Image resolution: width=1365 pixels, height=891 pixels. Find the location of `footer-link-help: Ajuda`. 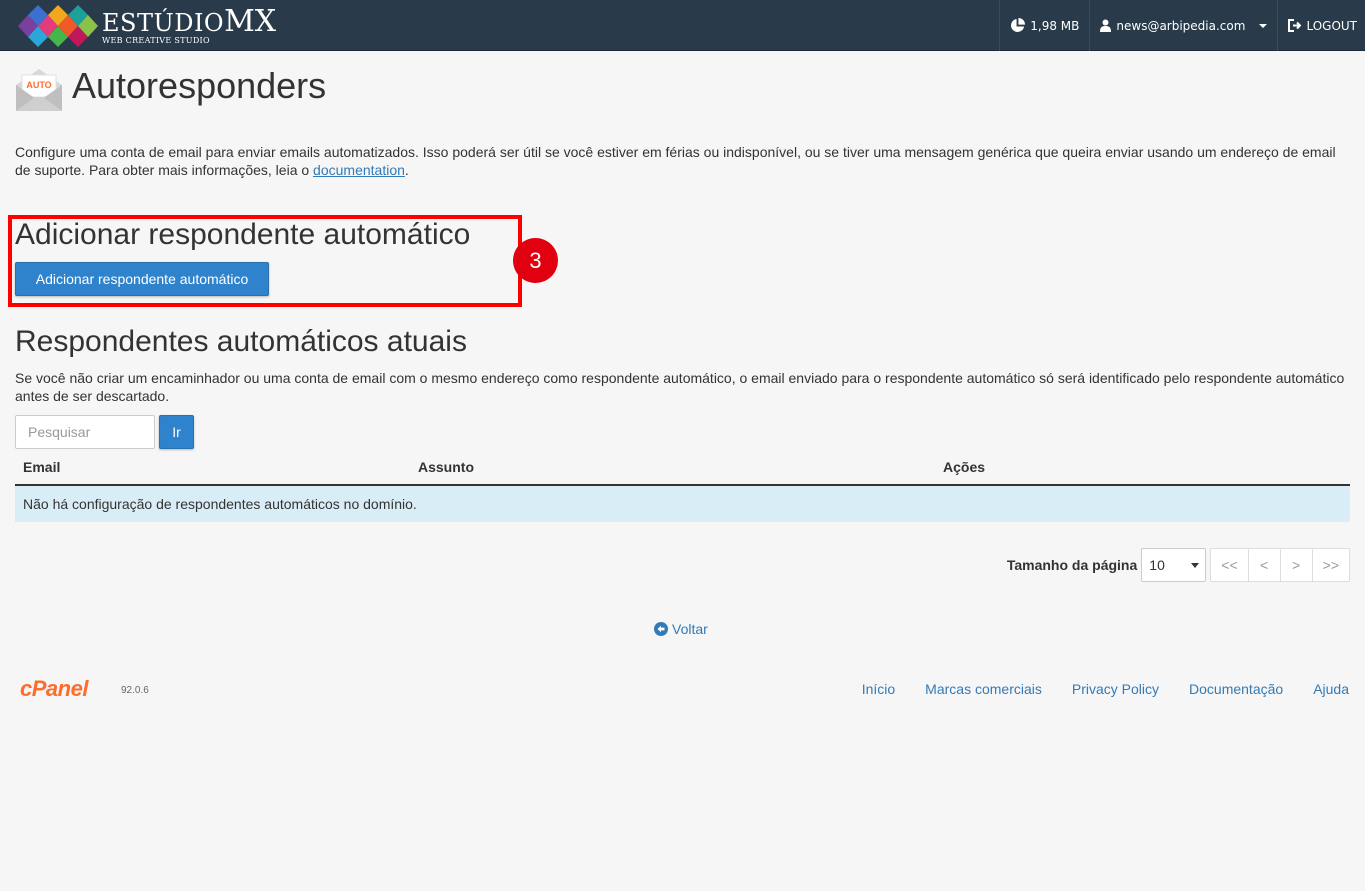

footer-link-help: Ajuda is located at coordinates (1331, 689).